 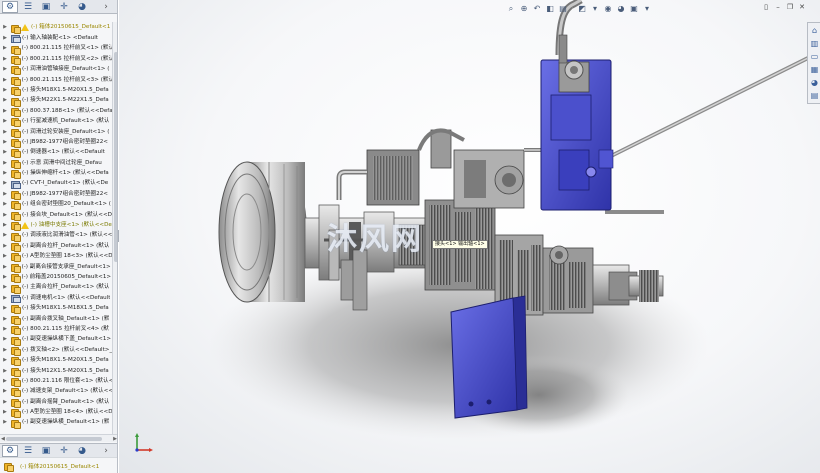 I want to click on view-settings-icon: ▾, so click(x=647, y=8).